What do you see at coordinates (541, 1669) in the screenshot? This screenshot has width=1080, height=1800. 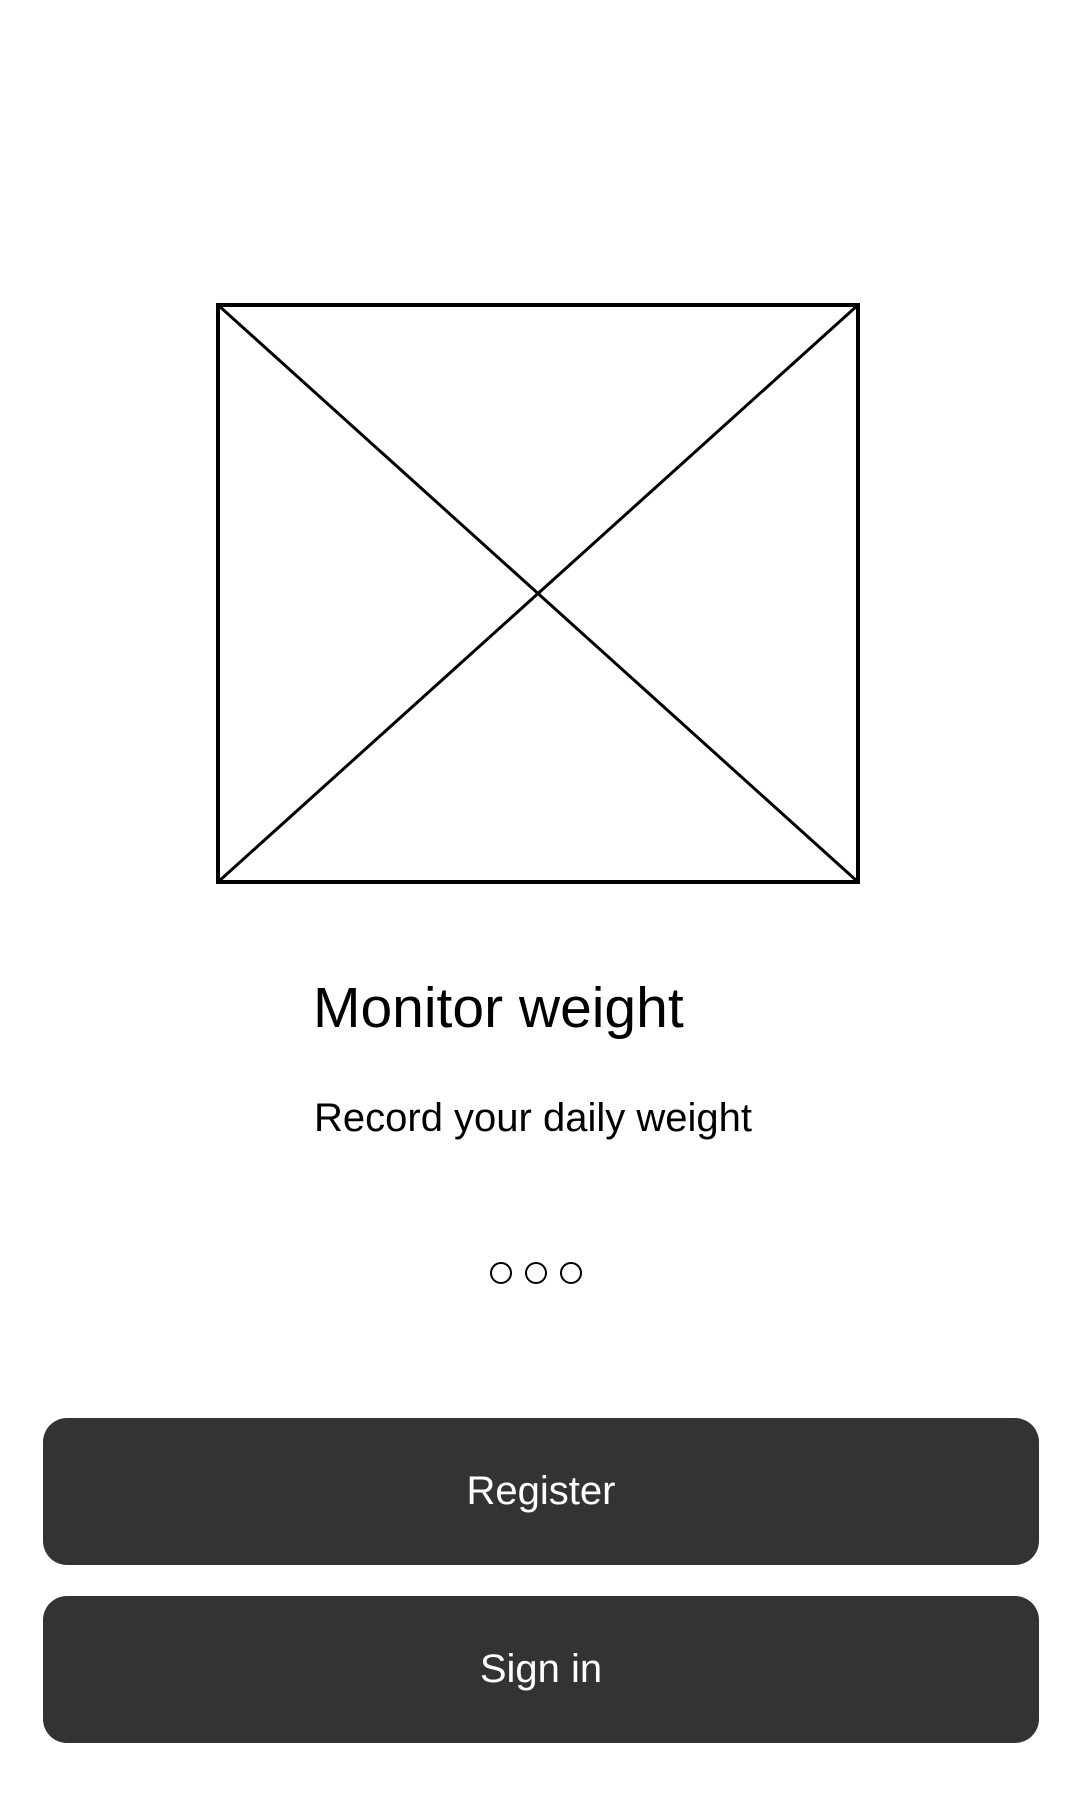 I see `sign-in-button: Sign in` at bounding box center [541, 1669].